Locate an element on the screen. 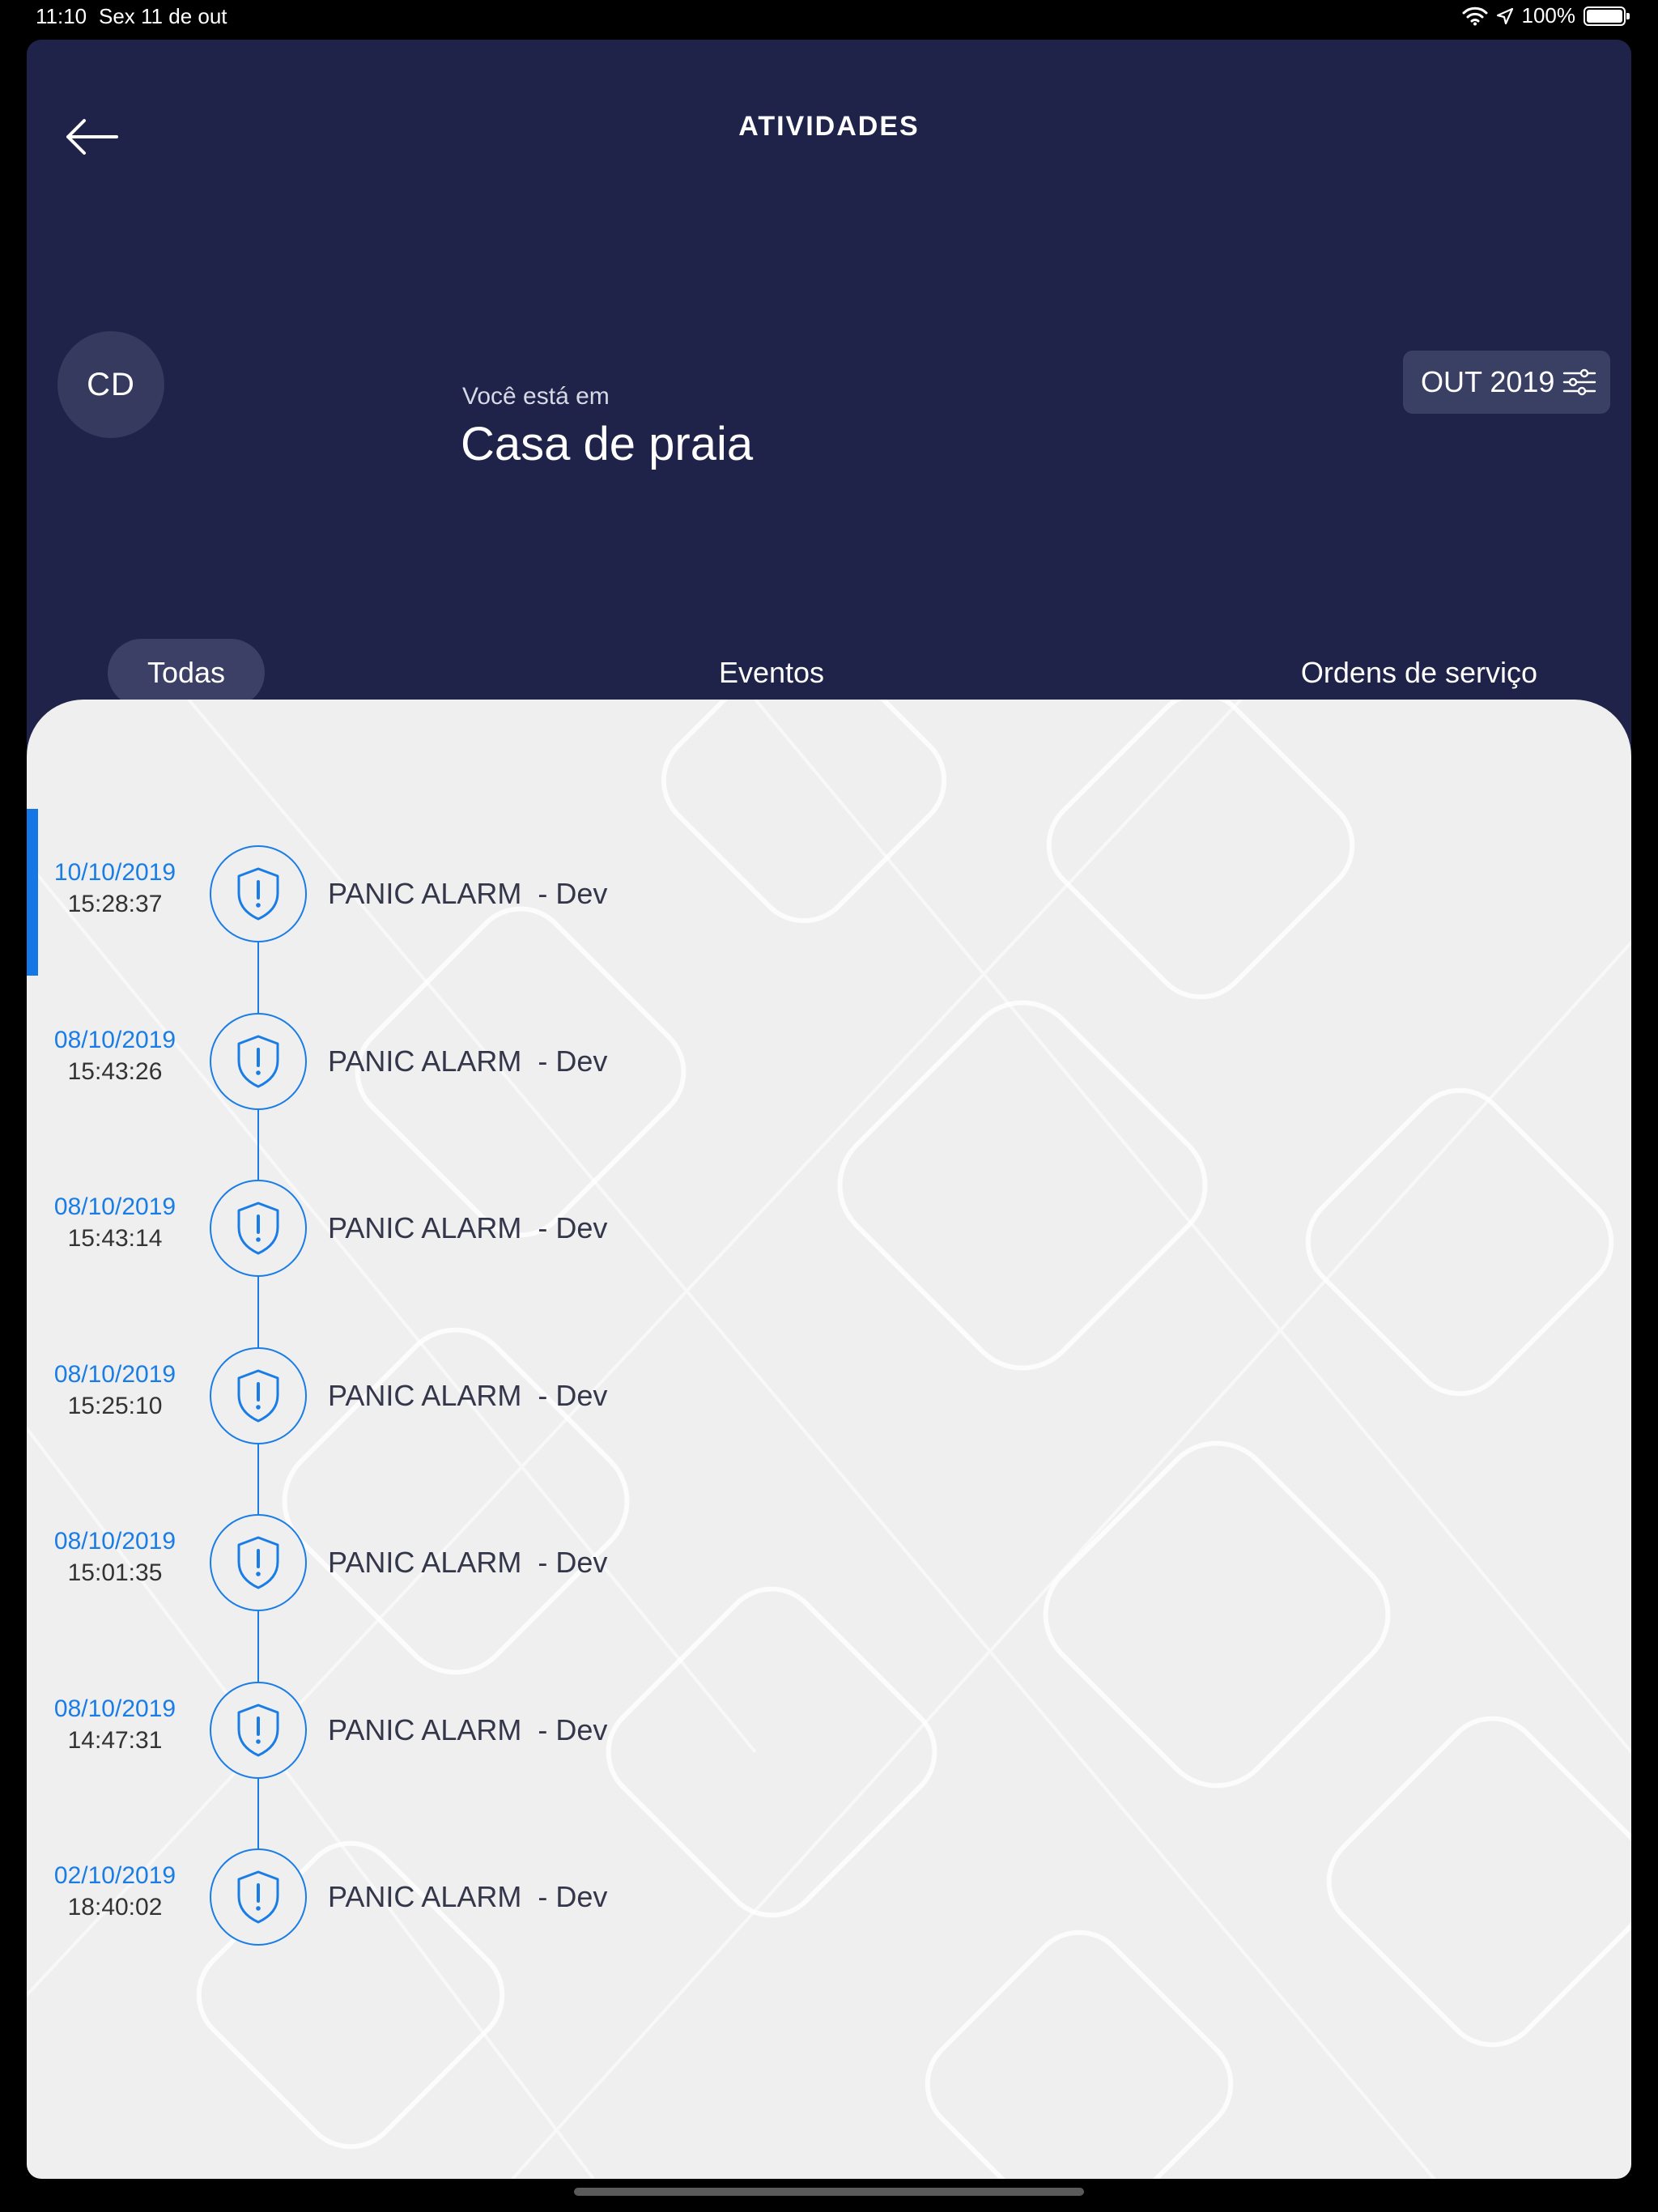 The width and height of the screenshot is (1658, 2212). event-row: 08/10/2019 15:01:35 PANIC ALARM - Dev is located at coordinates (593, 1563).